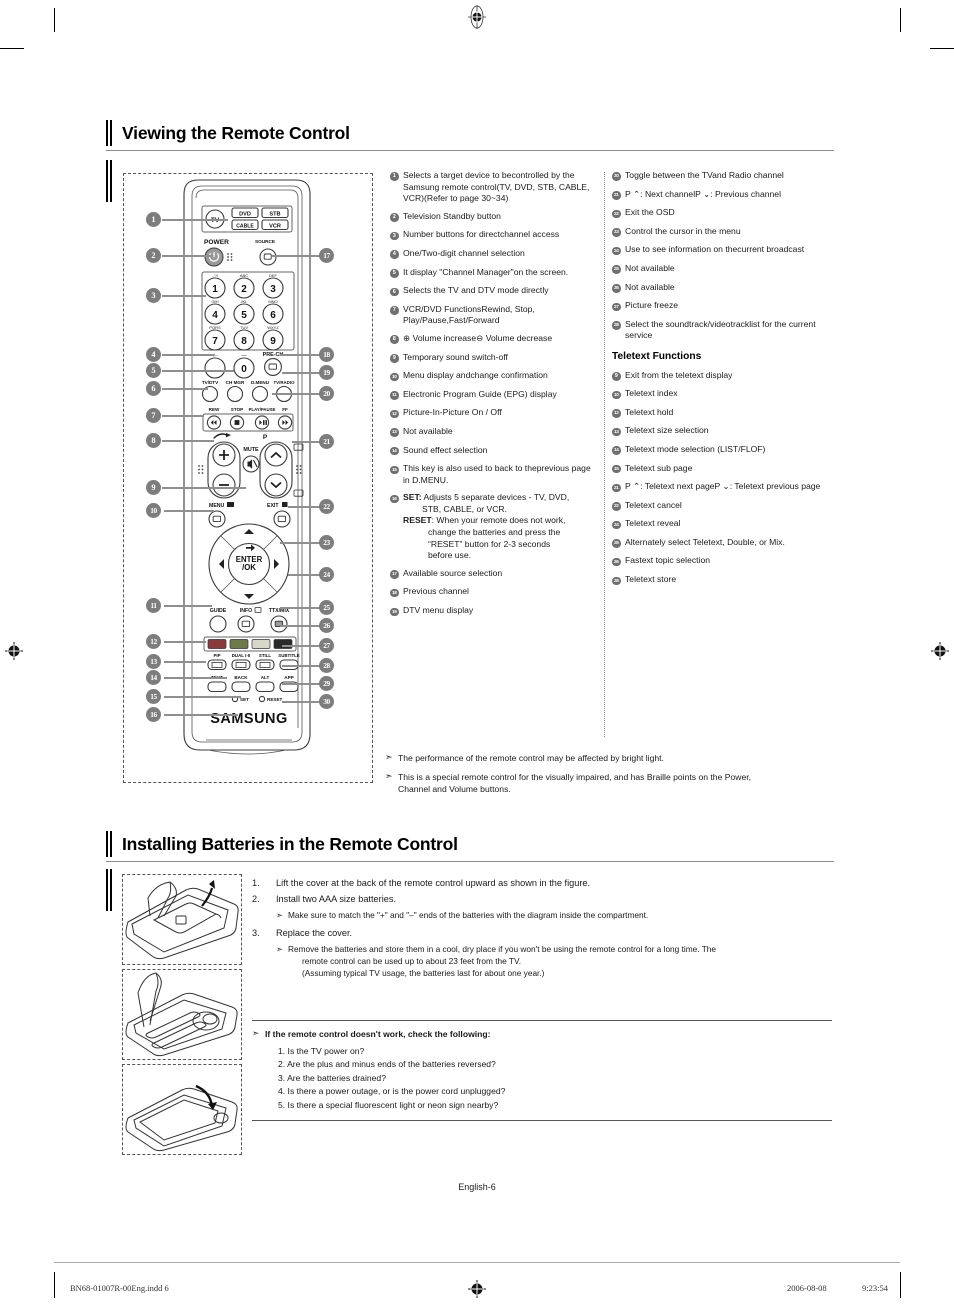 The width and height of the screenshot is (954, 1305). What do you see at coordinates (499, 339) in the screenshot?
I see `function-text: ⊕ Volume increase⊖ Volume decrease` at bounding box center [499, 339].